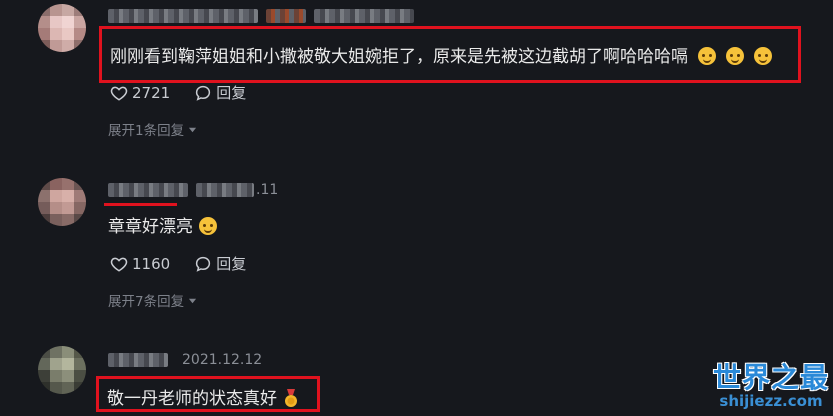 The image size is (833, 416). What do you see at coordinates (193, 190) in the screenshot?
I see `username: .11` at bounding box center [193, 190].